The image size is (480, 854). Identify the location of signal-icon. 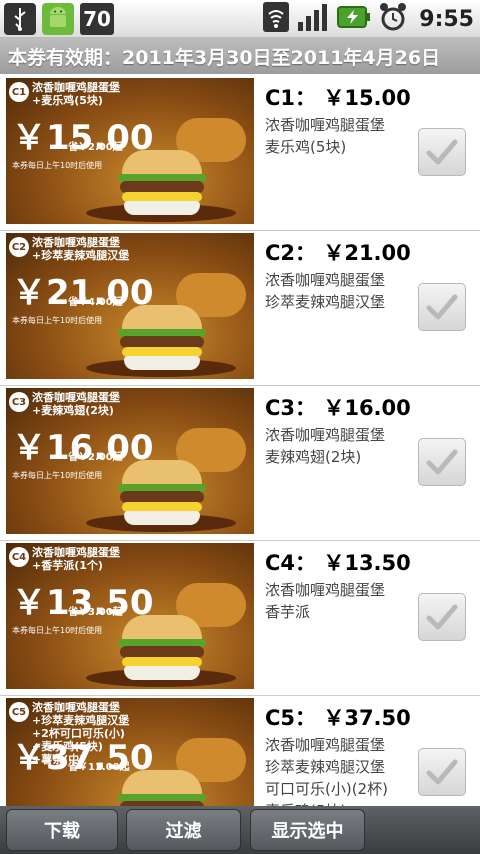
(313, 19).